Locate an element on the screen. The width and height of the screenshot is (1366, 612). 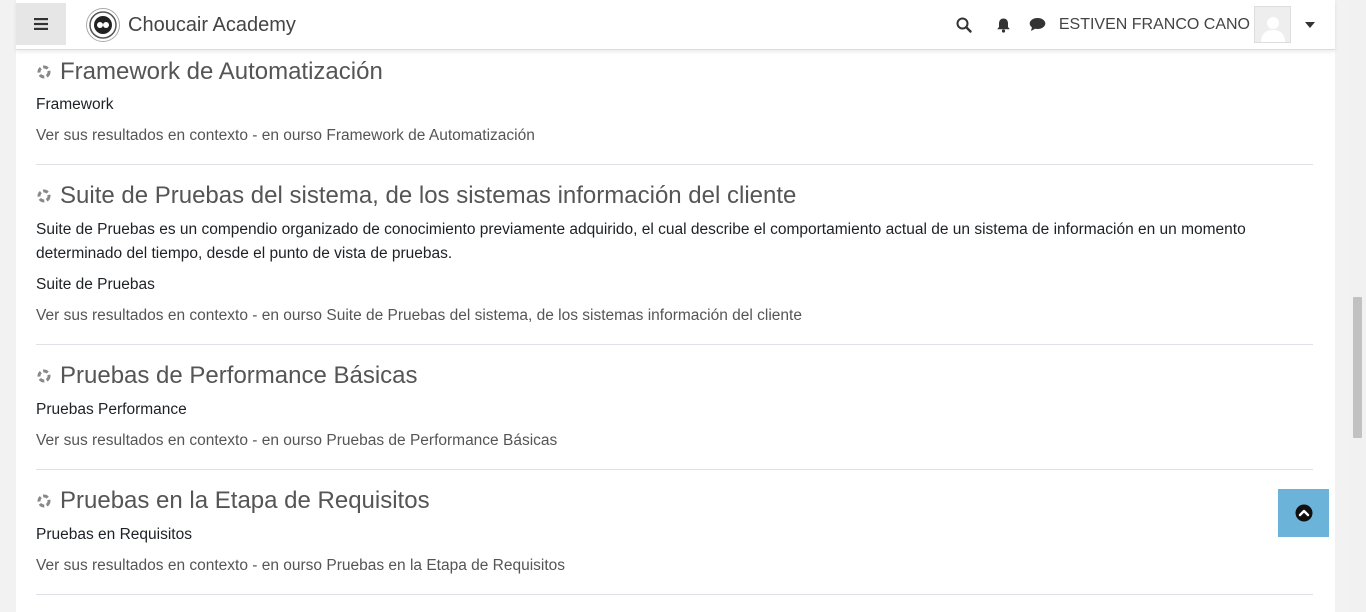
chevron-down-icon is located at coordinates (1310, 25).